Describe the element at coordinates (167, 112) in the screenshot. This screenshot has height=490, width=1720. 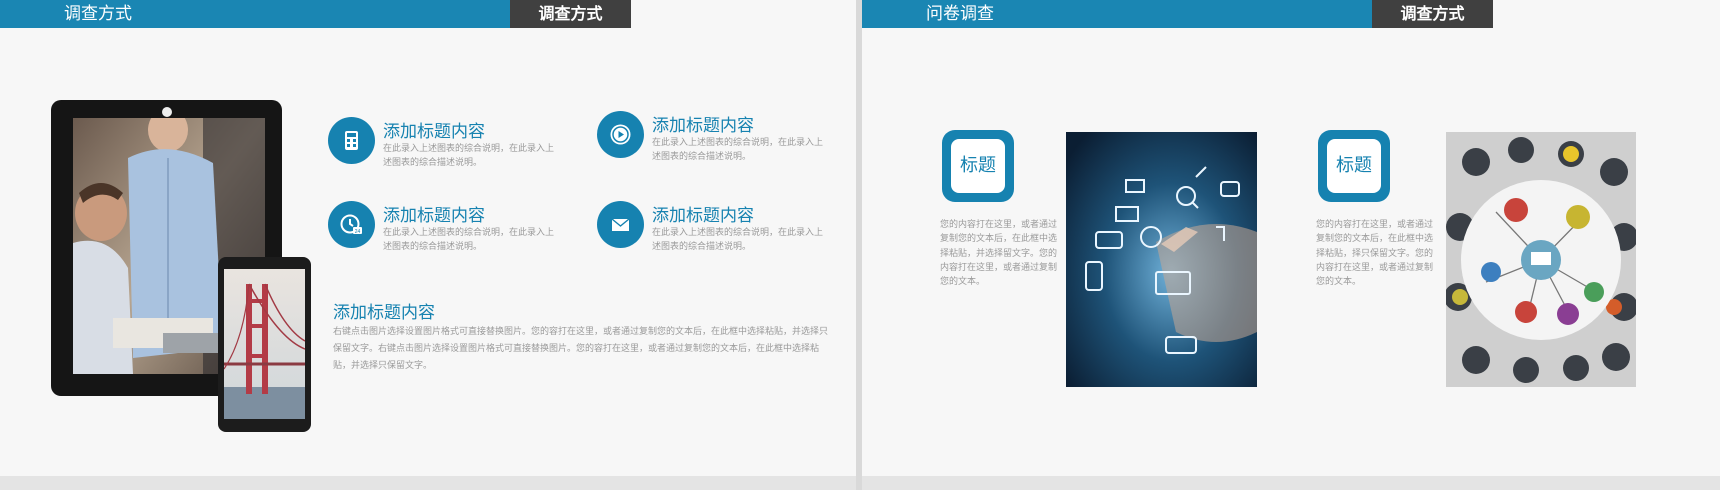
I see `tablet-camera` at that location.